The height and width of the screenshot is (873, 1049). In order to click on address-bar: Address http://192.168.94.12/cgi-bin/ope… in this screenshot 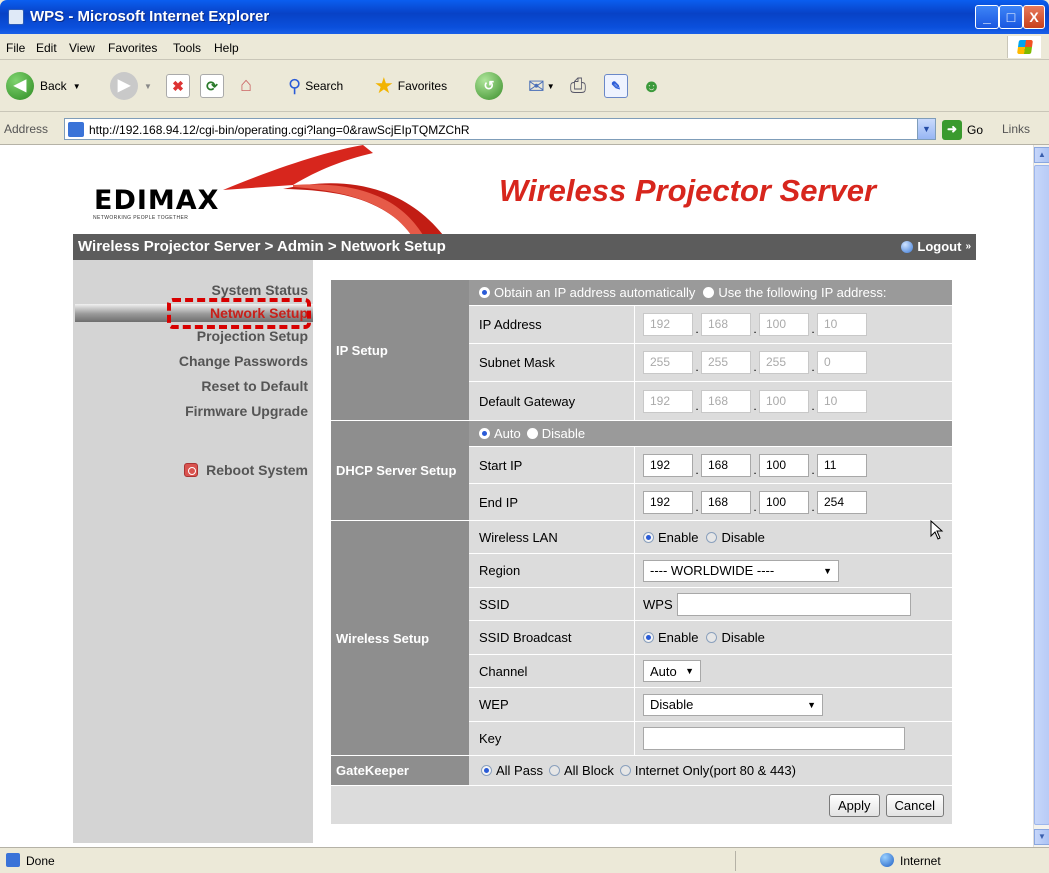, I will do `click(524, 129)`.